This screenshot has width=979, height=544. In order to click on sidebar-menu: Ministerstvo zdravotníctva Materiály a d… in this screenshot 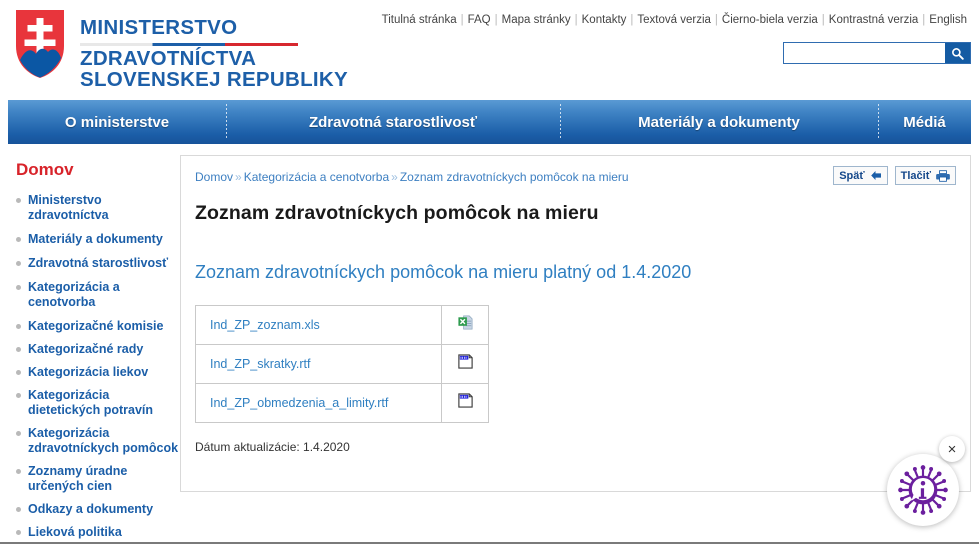, I will do `click(97, 366)`.